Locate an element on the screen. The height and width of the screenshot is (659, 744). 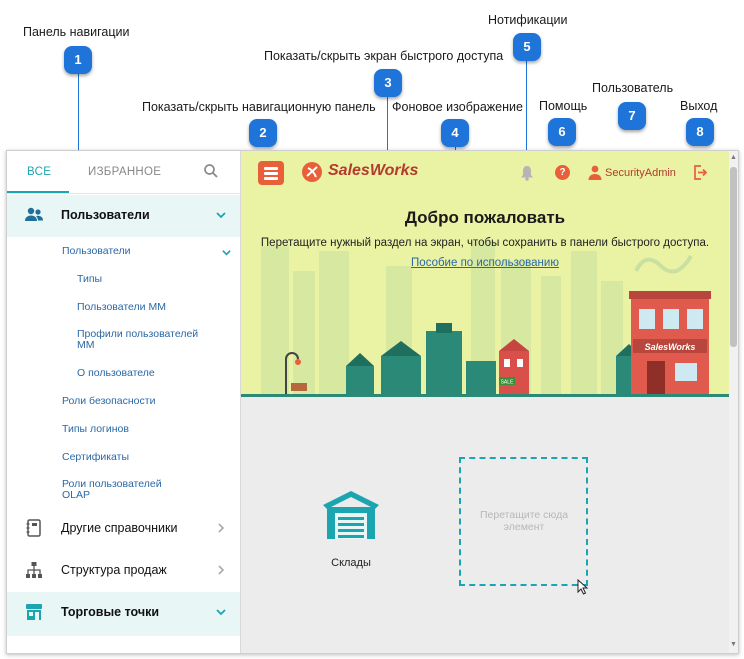
user-guide-link: Пособие по использованию is located at coordinates (485, 263).